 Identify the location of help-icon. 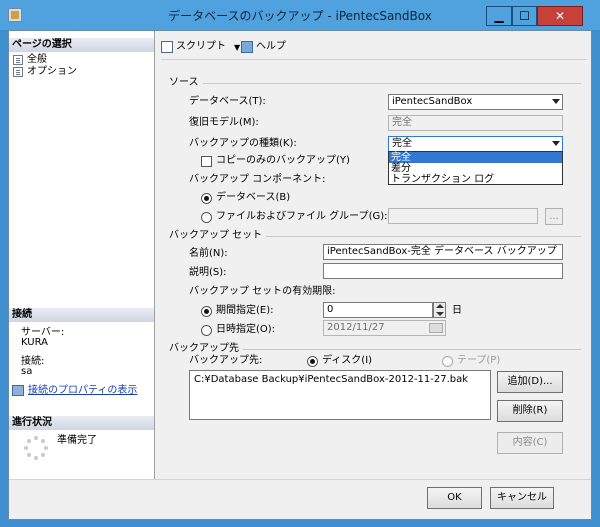
(247, 47).